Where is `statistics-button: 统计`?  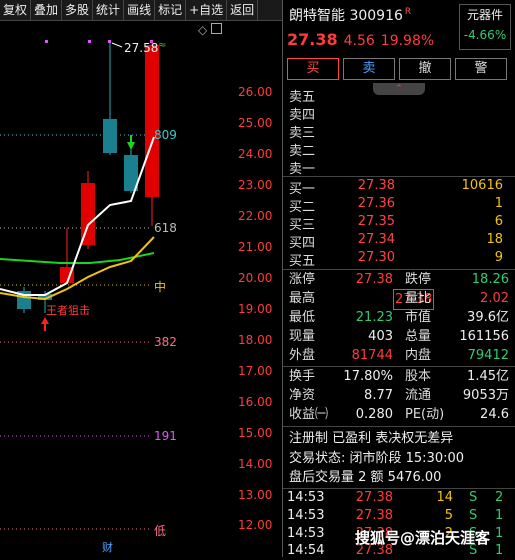
statistics-button: 统计 is located at coordinates (109, 10).